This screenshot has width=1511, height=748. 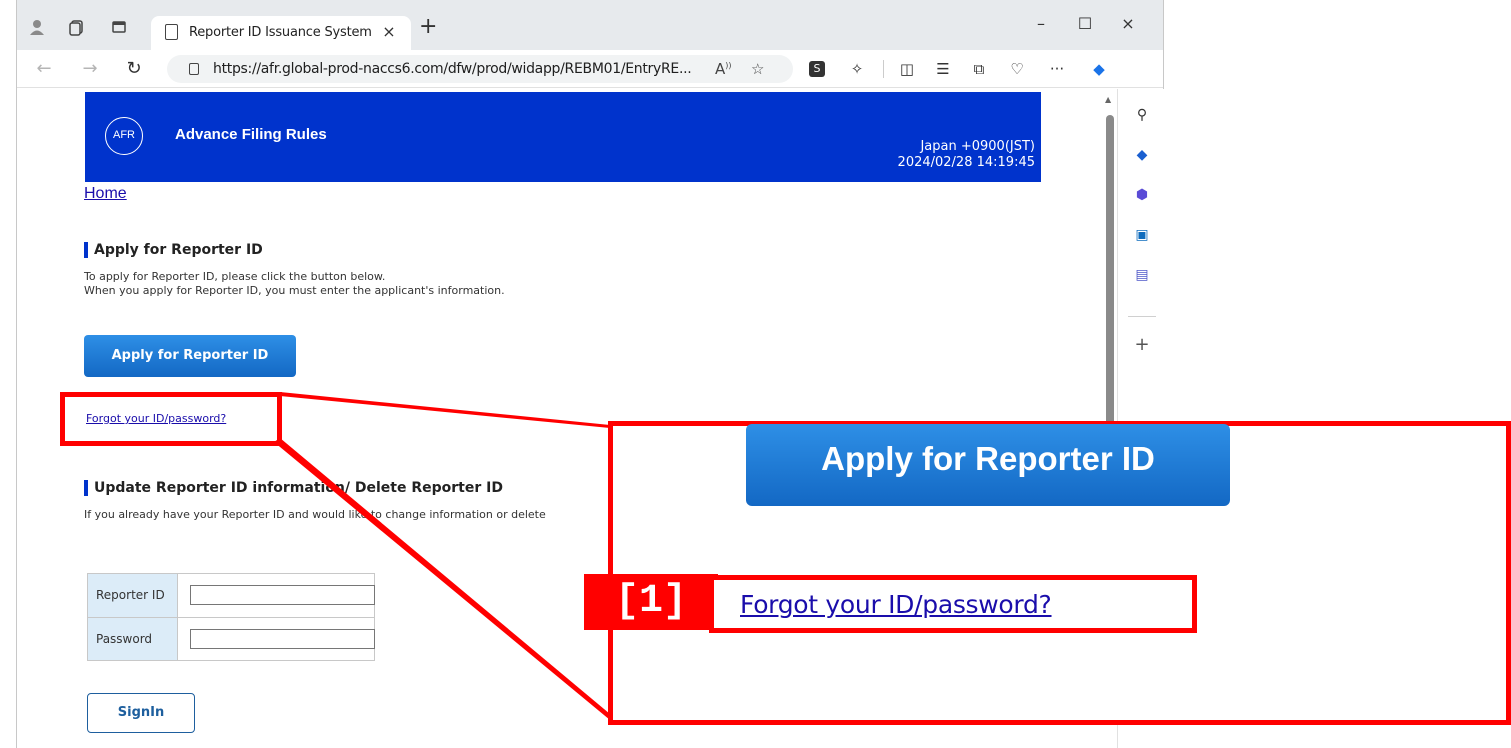 What do you see at coordinates (1142, 195) in the screenshot?
I see `office-icon: ⬢` at bounding box center [1142, 195].